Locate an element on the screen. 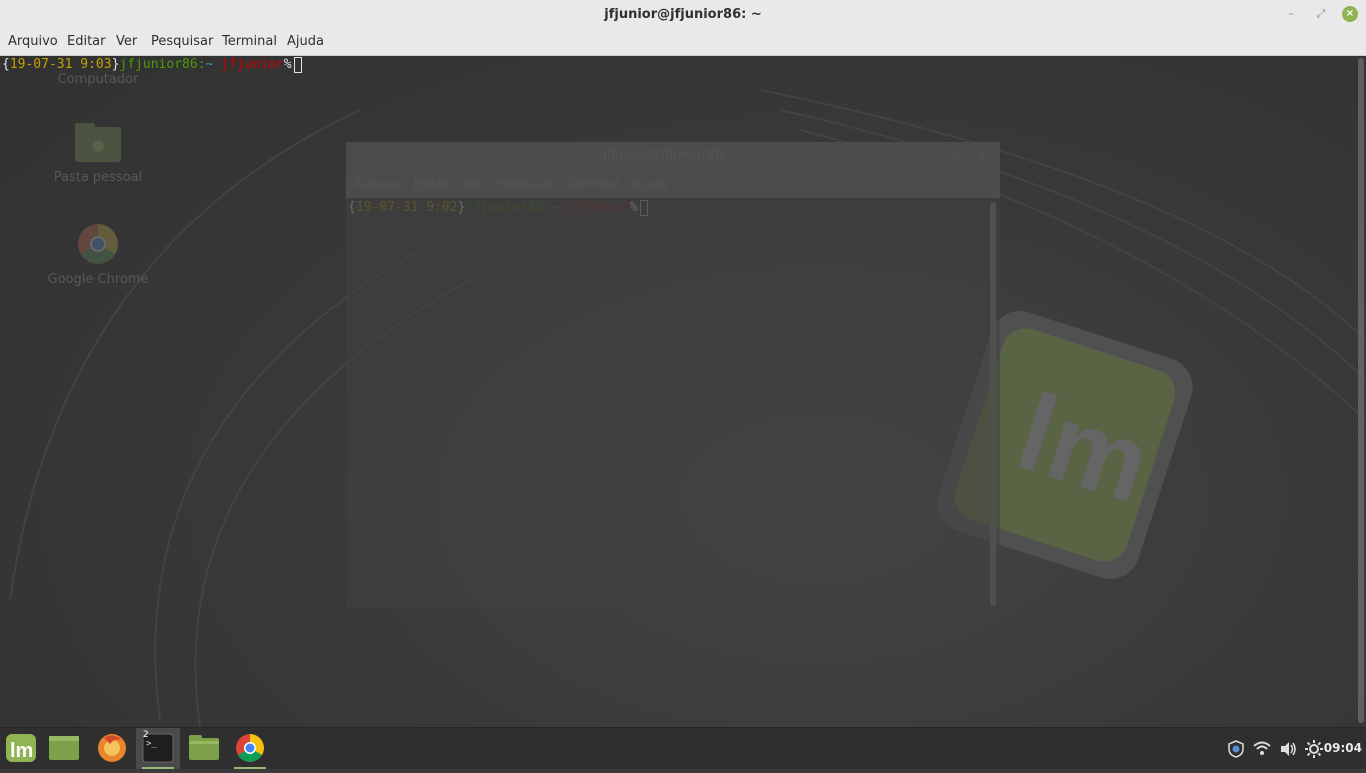  window-titlebar: jfjunior@jfjunior86: ~ – ⤢ × is located at coordinates (683, 14).